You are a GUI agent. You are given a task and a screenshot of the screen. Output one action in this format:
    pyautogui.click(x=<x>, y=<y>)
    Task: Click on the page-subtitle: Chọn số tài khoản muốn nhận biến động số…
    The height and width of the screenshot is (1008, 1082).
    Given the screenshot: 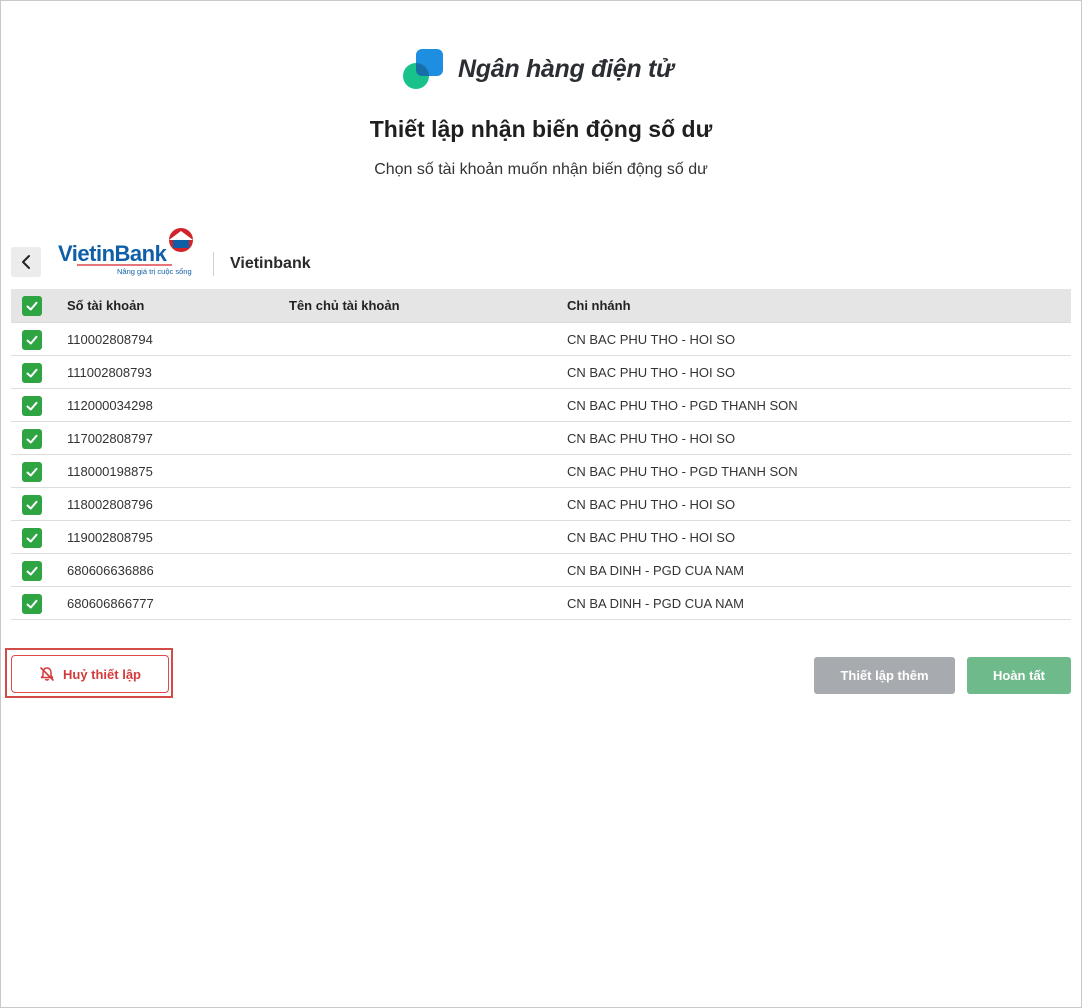 What is the action you would take?
    pyautogui.click(x=541, y=169)
    